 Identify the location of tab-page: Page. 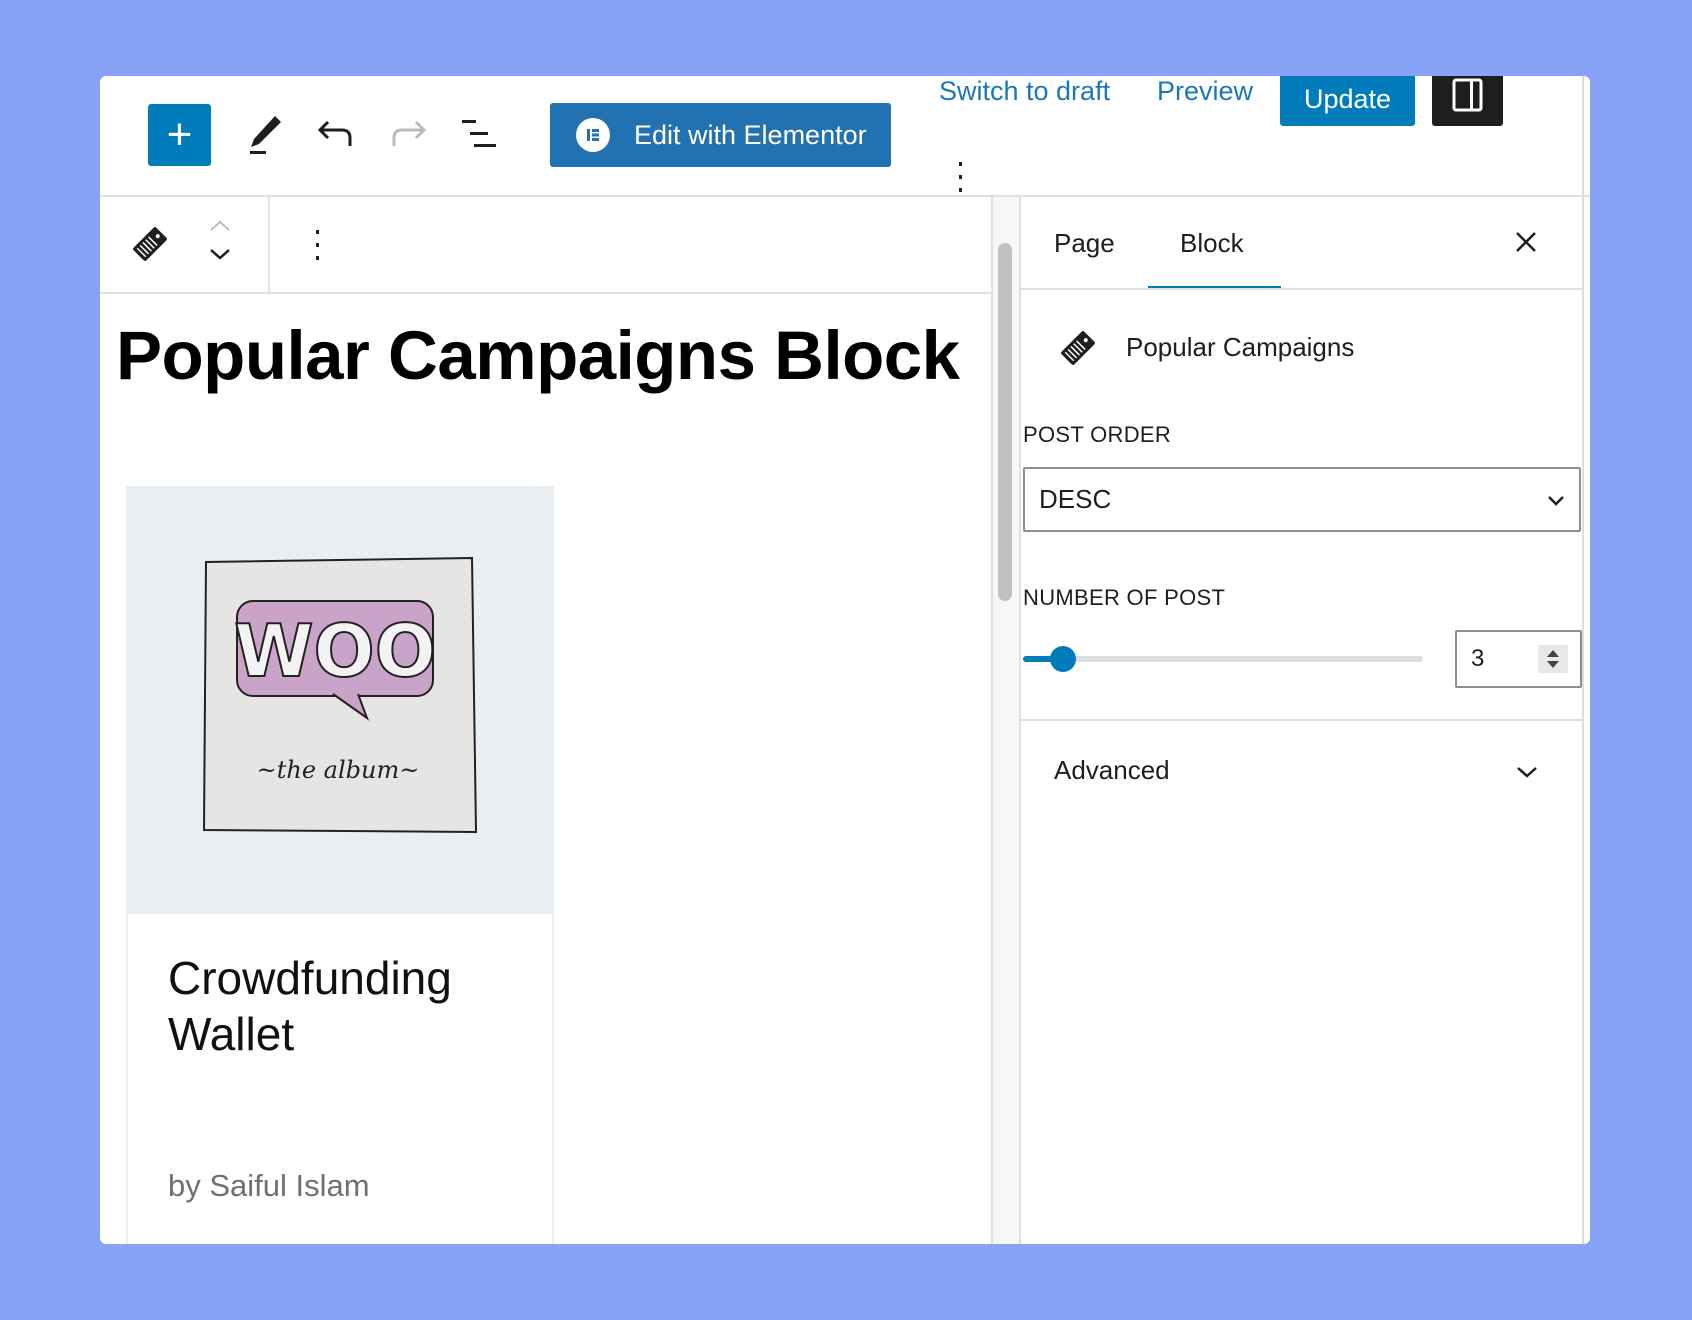
(1084, 243).